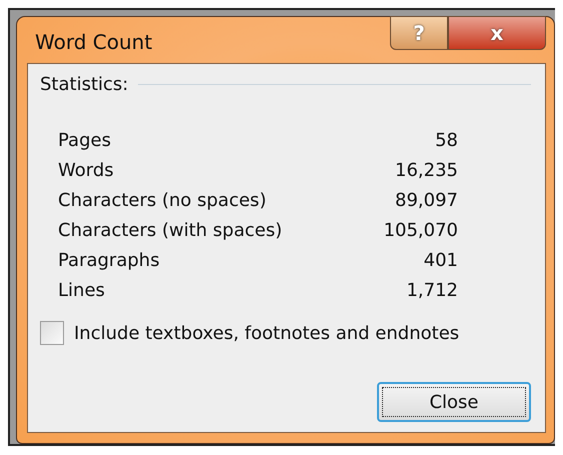  Describe the element at coordinates (432, 290) in the screenshot. I see `statistic-value: 1,712` at that location.